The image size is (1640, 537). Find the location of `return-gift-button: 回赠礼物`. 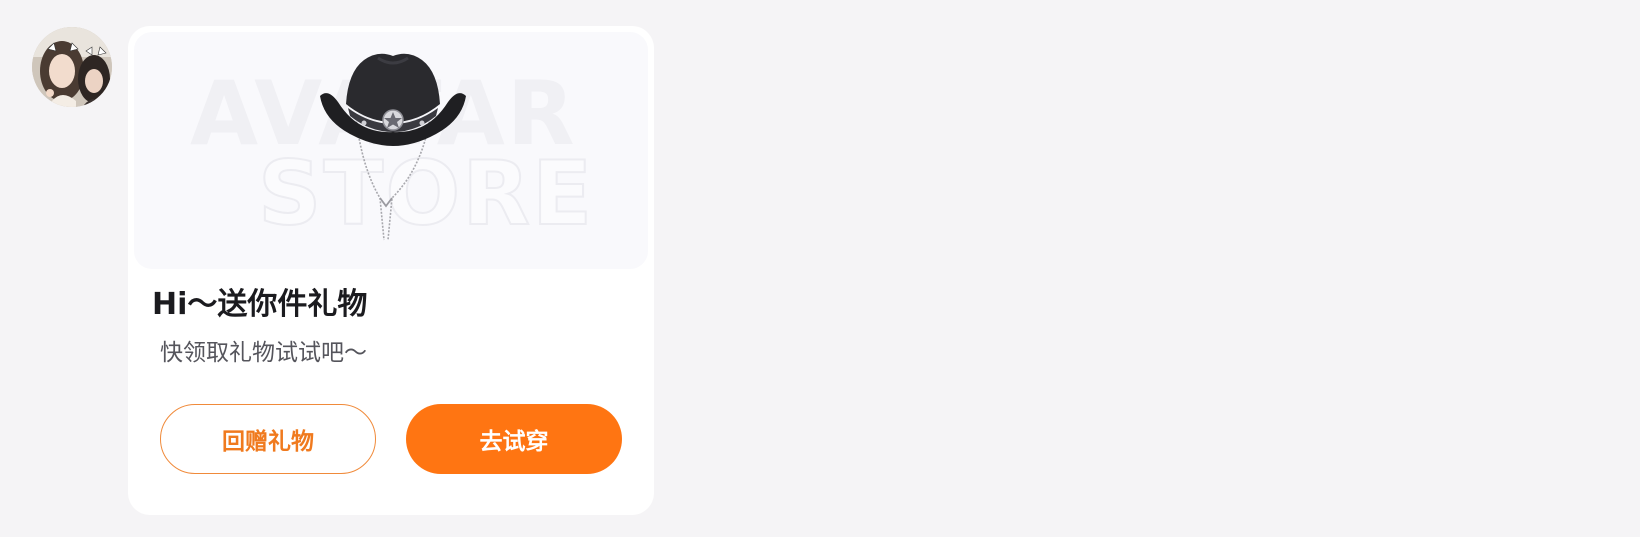

return-gift-button: 回赠礼物 is located at coordinates (268, 439).